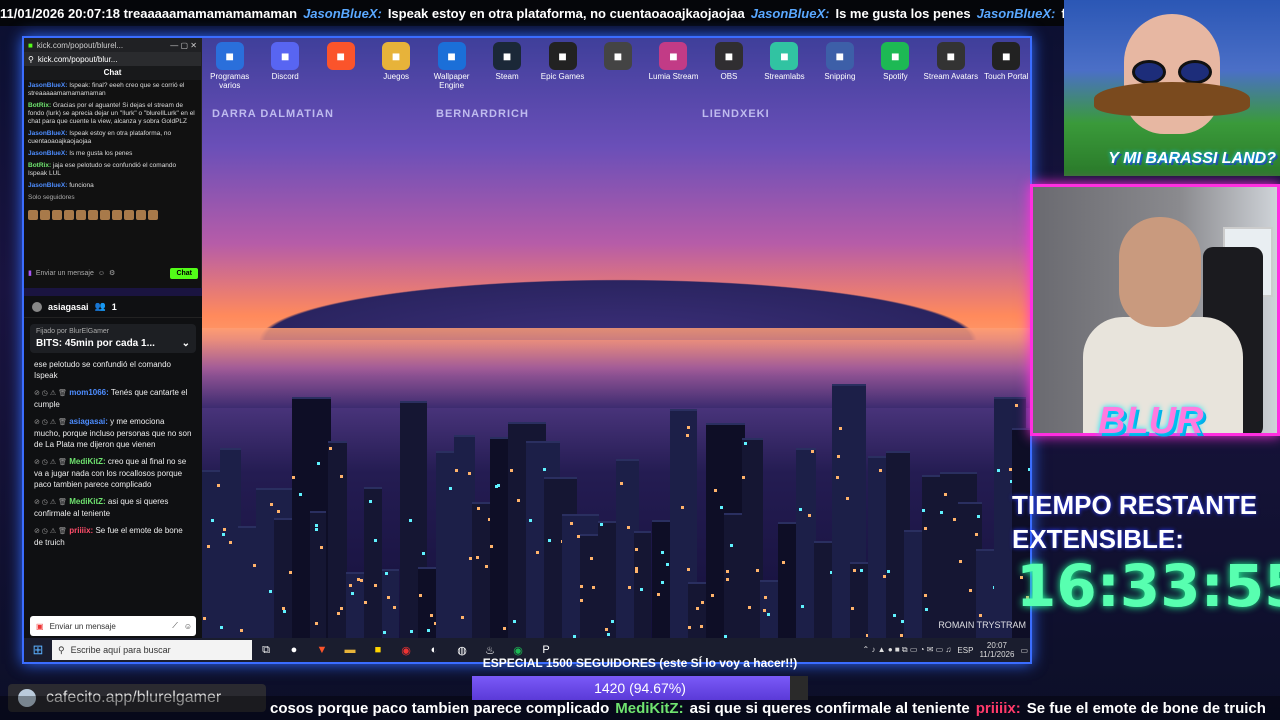 The width and height of the screenshot is (1280, 720). Describe the element at coordinates (81, 185) in the screenshot. I see `chat-text: funciona` at that location.